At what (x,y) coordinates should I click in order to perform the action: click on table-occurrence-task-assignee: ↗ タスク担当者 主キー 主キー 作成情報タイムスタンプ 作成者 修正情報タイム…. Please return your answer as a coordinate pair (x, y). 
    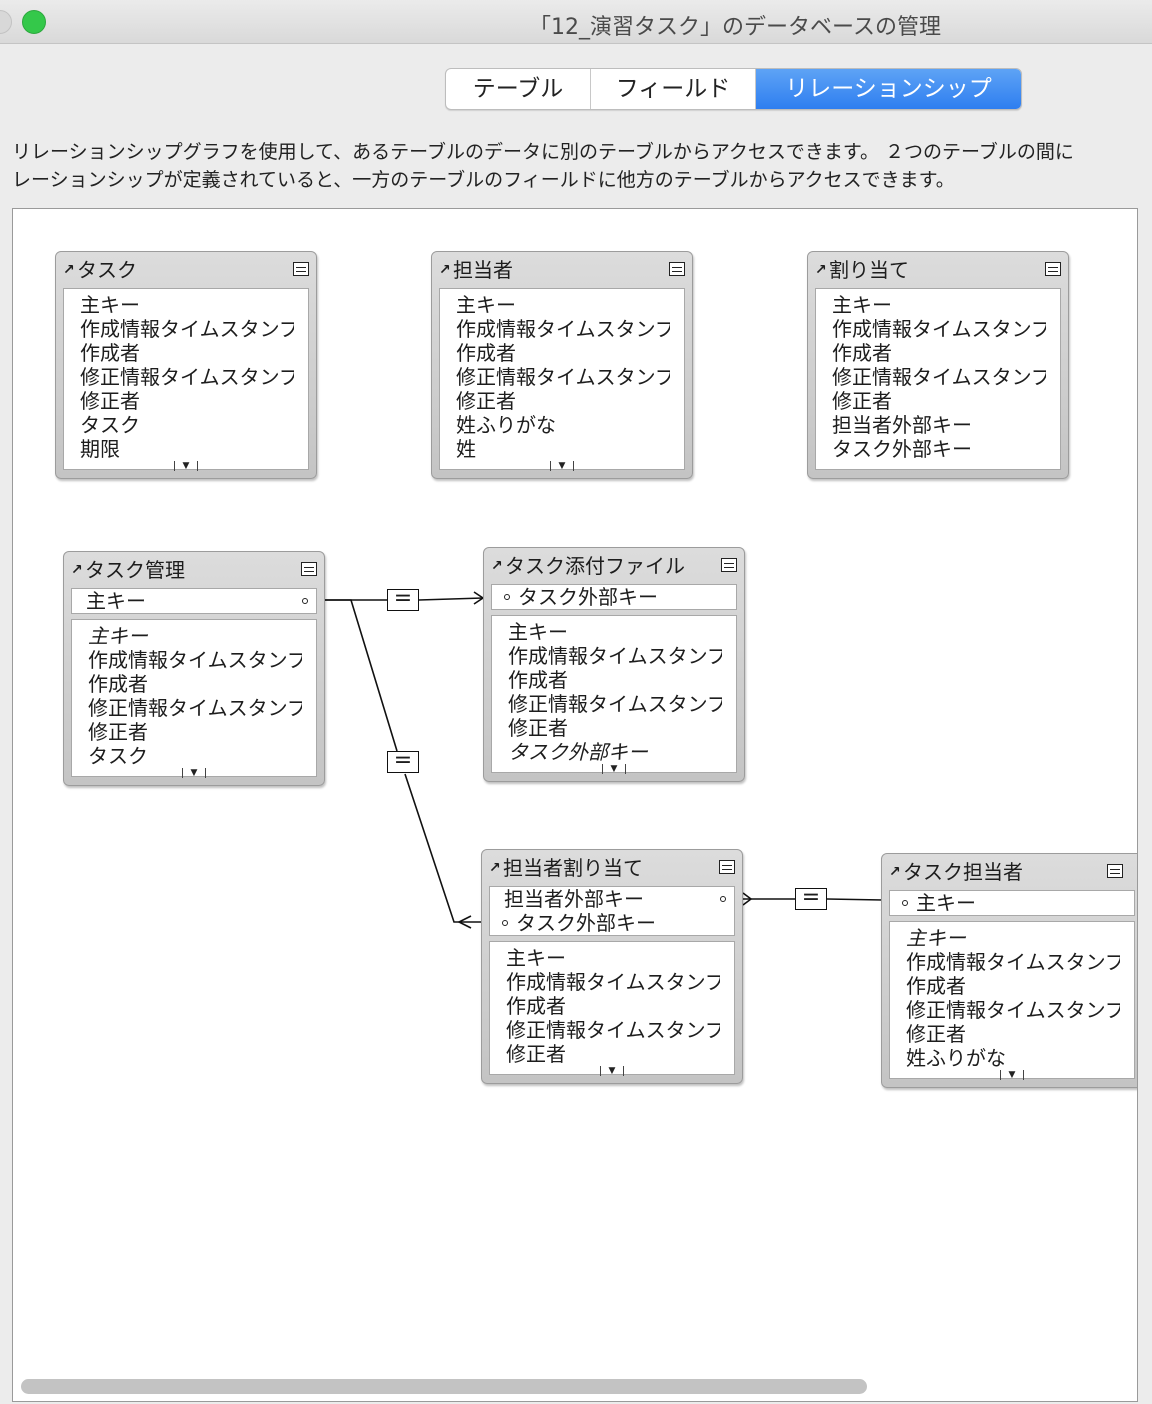
    Looking at the image, I should click on (1009, 970).